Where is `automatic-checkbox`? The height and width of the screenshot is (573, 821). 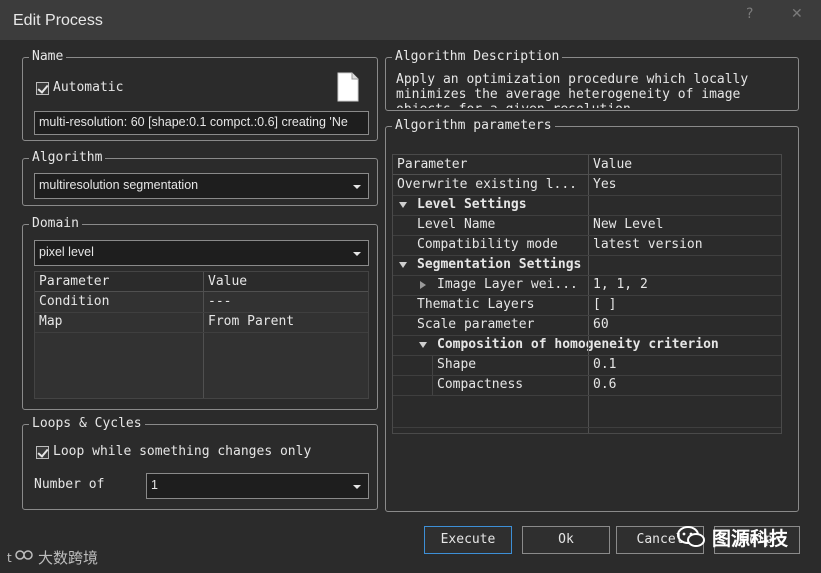 automatic-checkbox is located at coordinates (42, 88).